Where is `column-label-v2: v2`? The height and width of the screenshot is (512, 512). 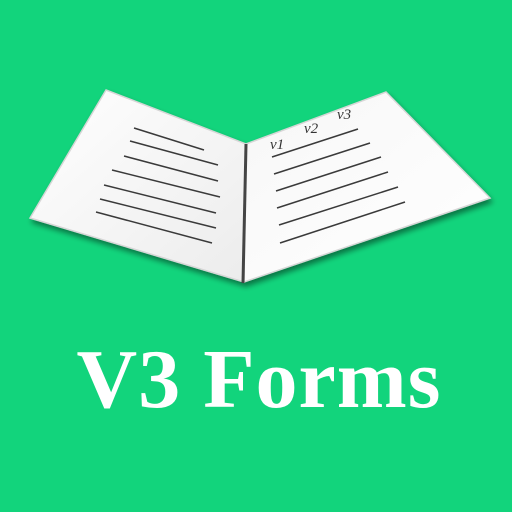 column-label-v2: v2 is located at coordinates (311, 129).